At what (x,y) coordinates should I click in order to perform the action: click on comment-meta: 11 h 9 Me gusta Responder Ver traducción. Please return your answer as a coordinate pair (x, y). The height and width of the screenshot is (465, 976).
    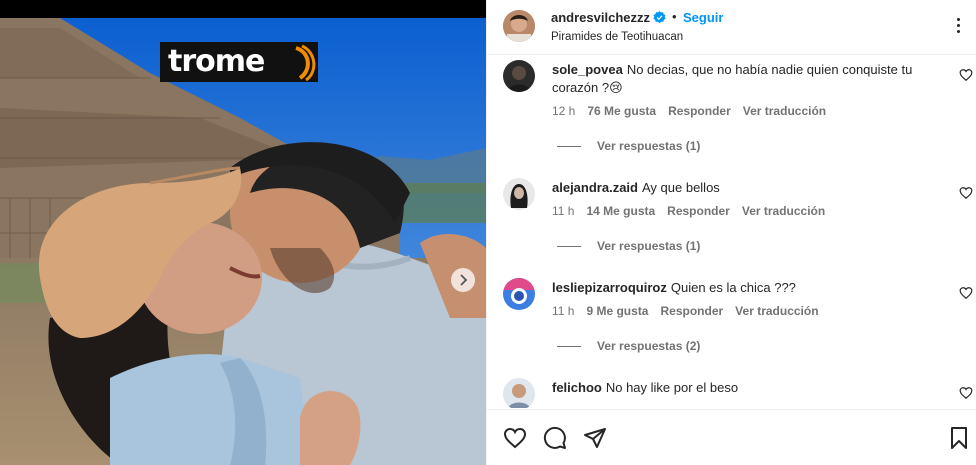
    Looking at the image, I should click on (685, 311).